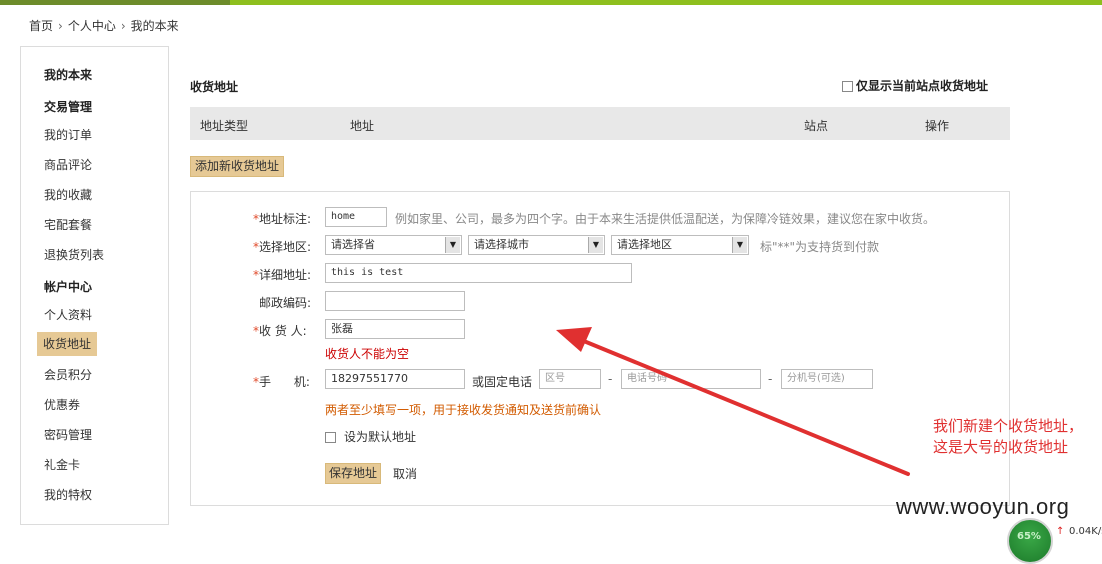 The image size is (1102, 564). Describe the element at coordinates (574, 339) in the screenshot. I see `annotation-arrow-head` at that location.